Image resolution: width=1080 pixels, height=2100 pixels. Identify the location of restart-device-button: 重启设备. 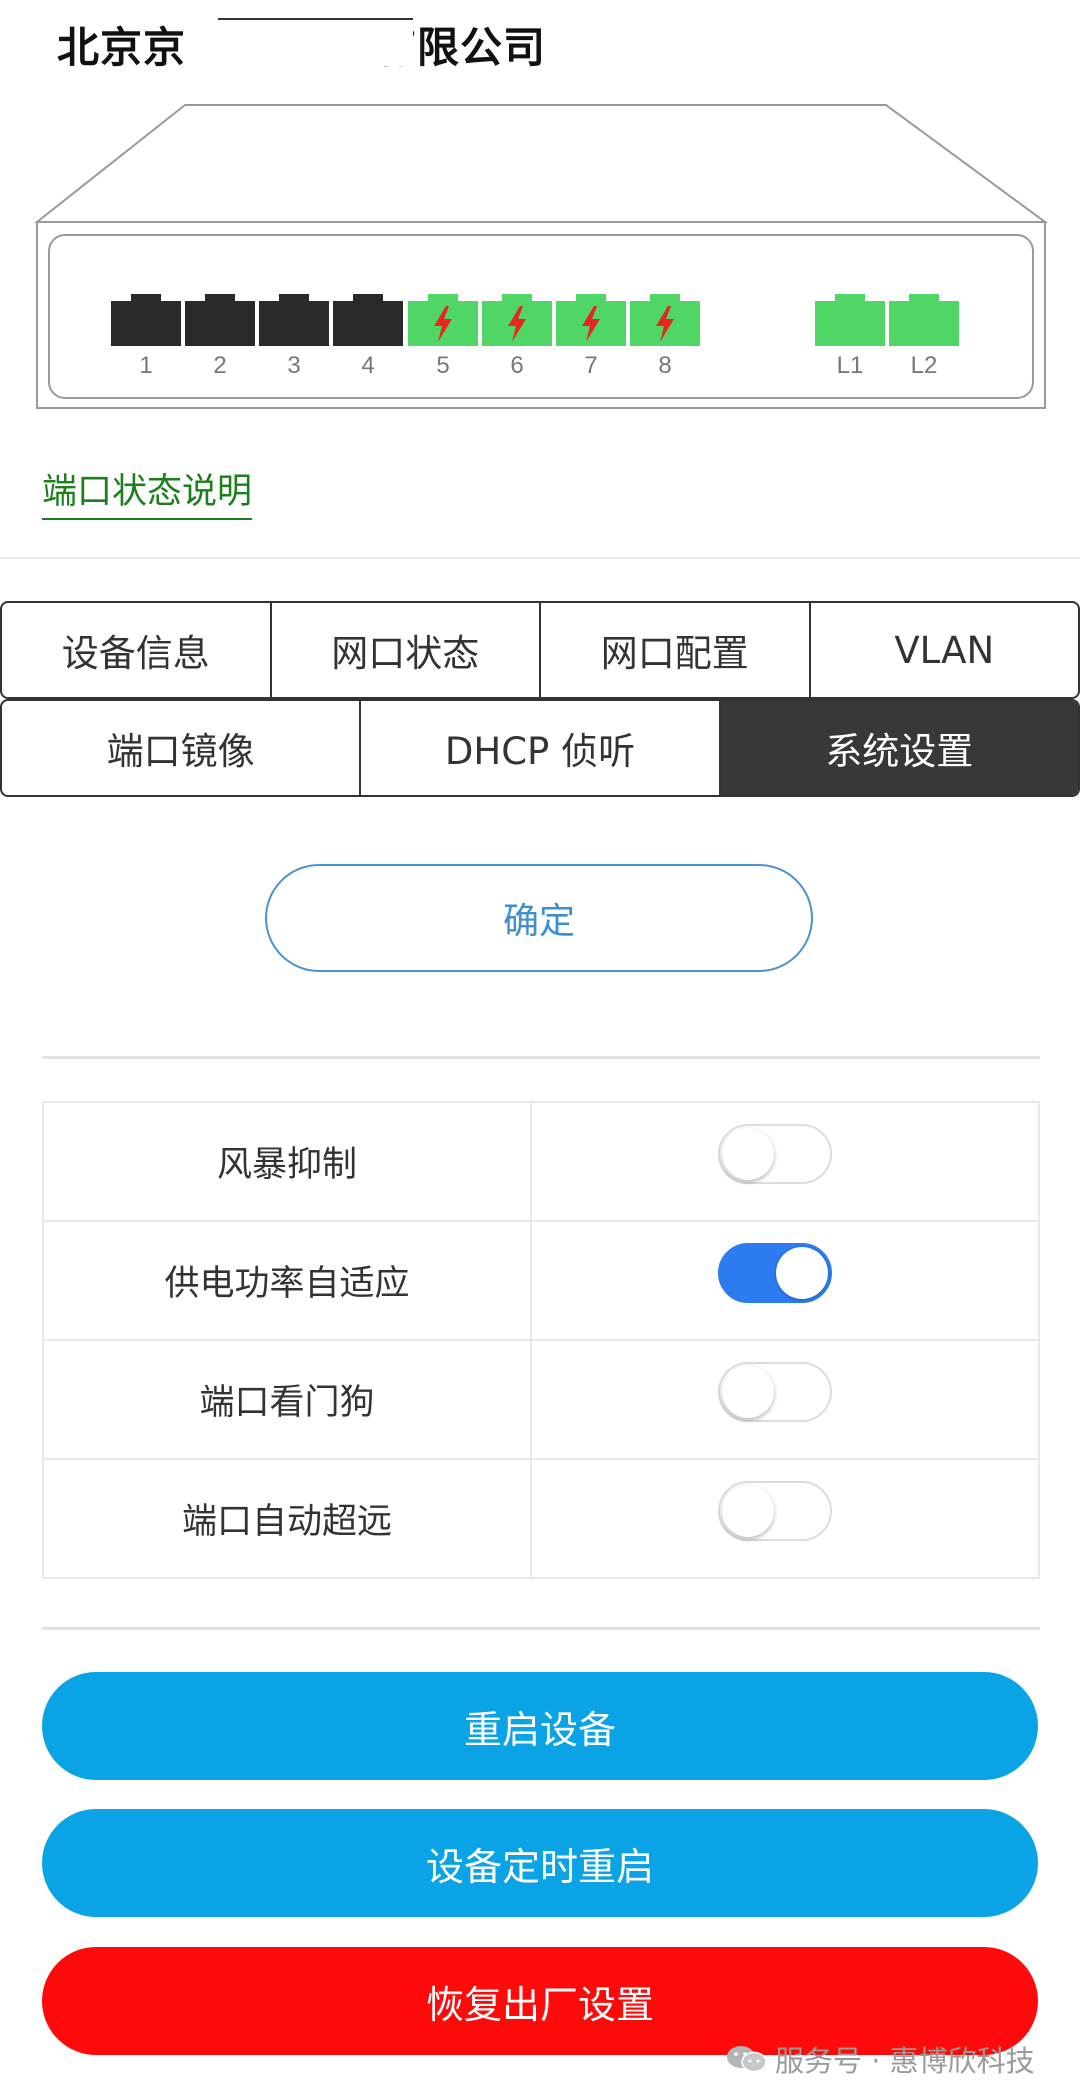
(540, 1726).